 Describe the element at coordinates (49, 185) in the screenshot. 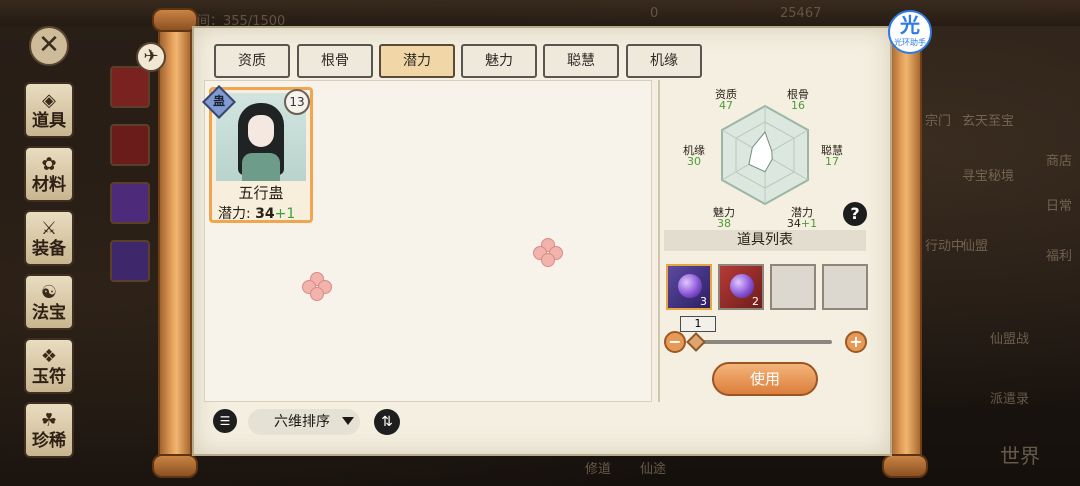

I see `nav-tab-label: 材料` at that location.